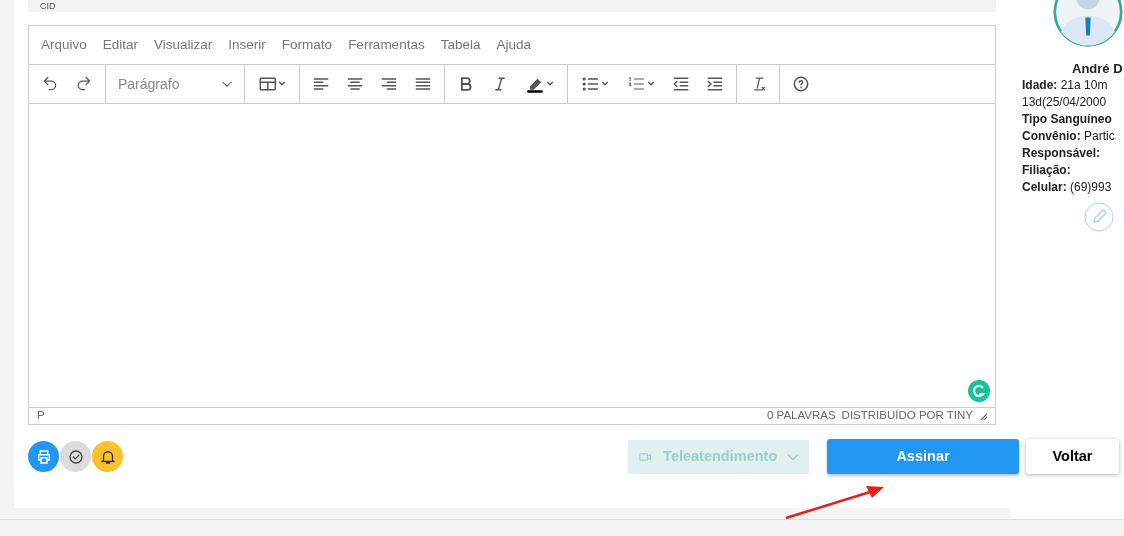 This screenshot has height=536, width=1124. What do you see at coordinates (907, 416) in the screenshot?
I see `branding-link: DISTRIBUÍDO POR TINY` at bounding box center [907, 416].